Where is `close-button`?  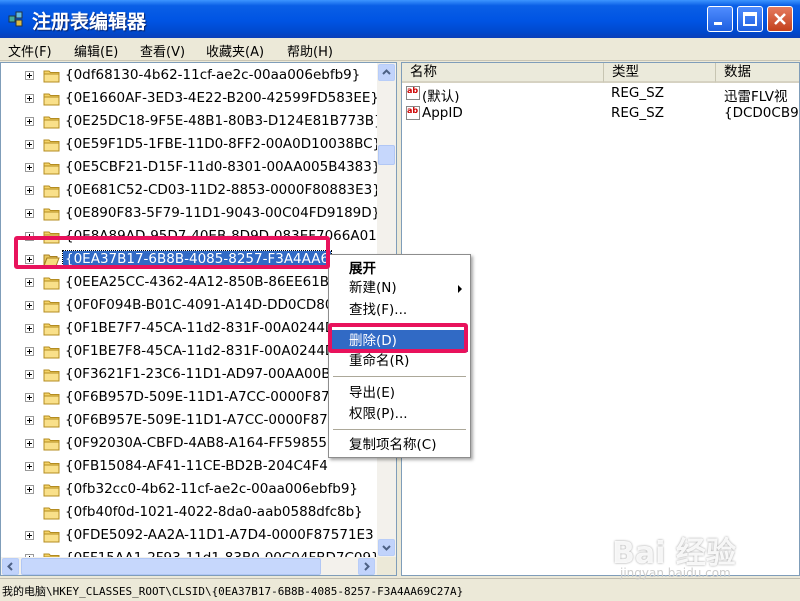 close-button is located at coordinates (780, 19).